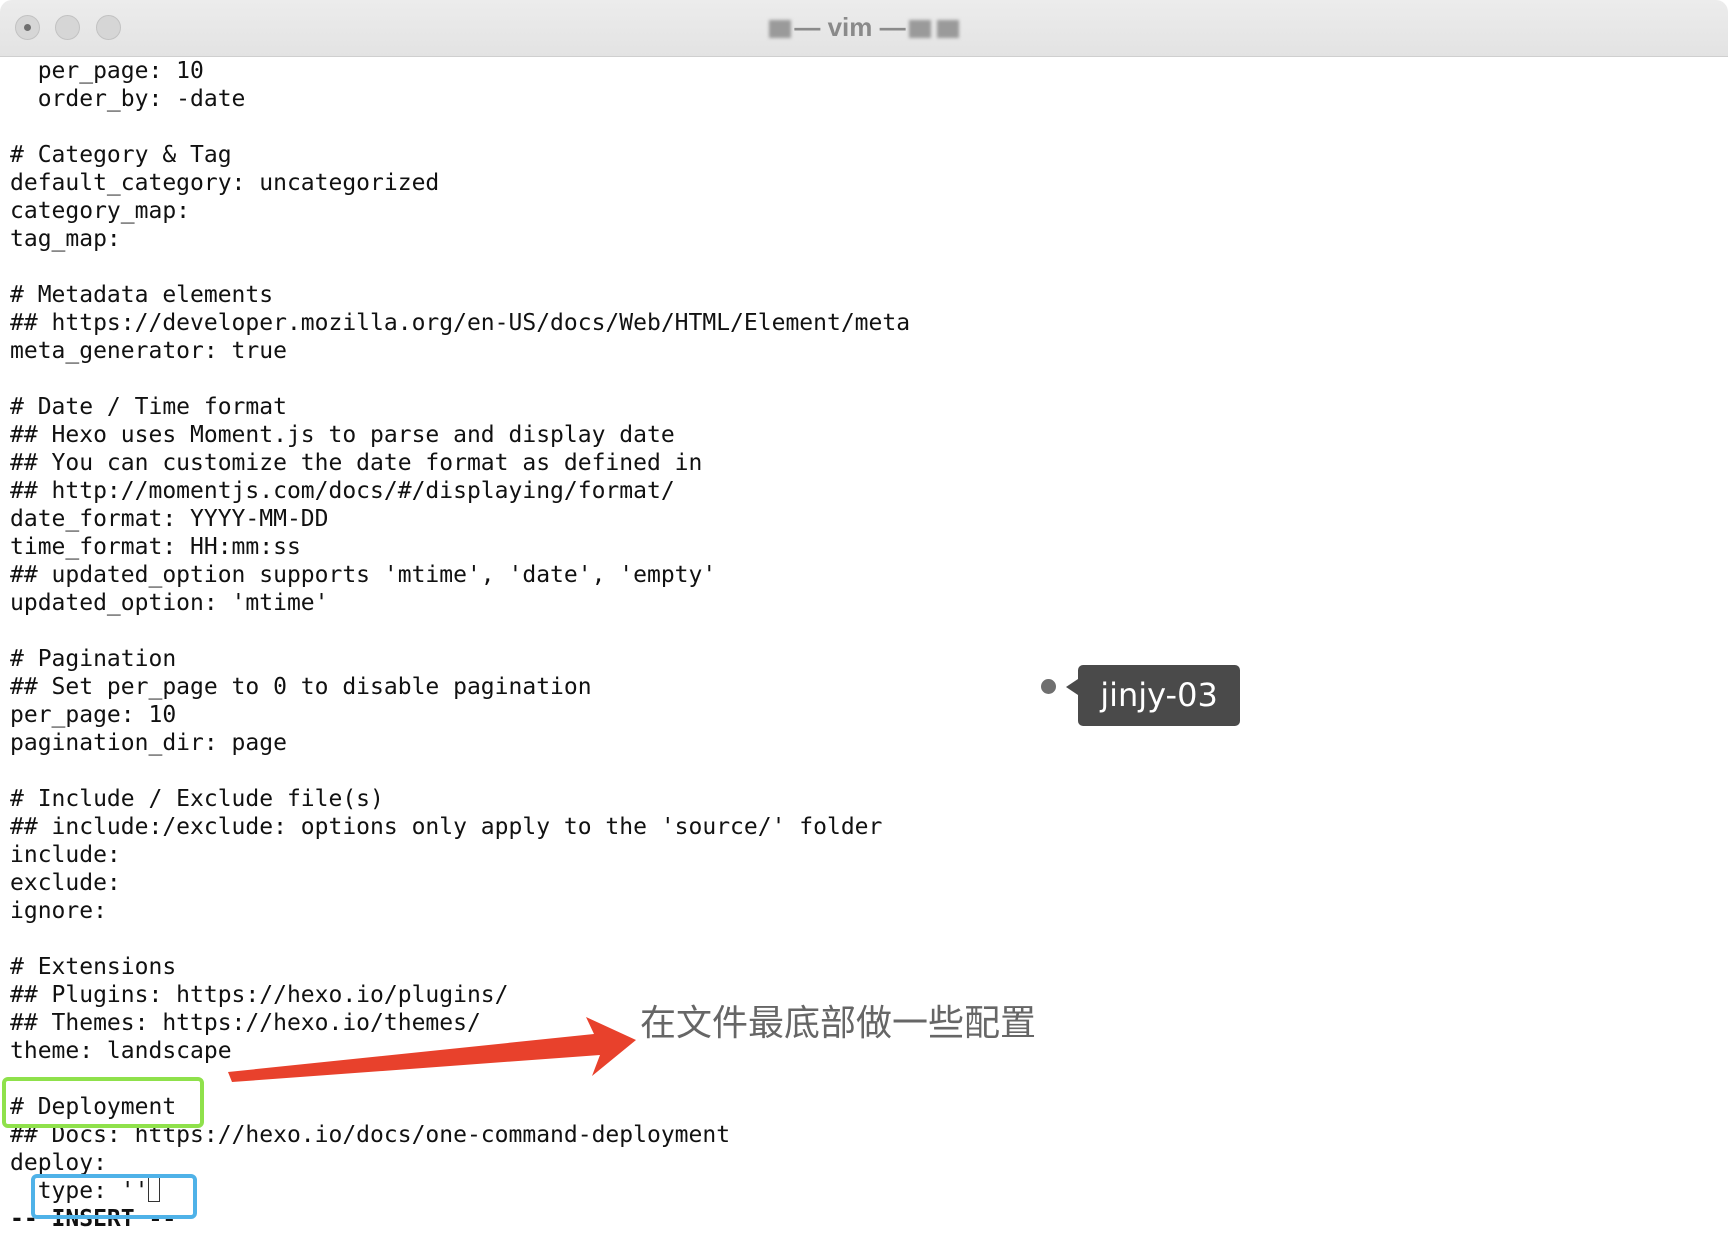 Image resolution: width=1728 pixels, height=1246 pixels. Describe the element at coordinates (432, 1049) in the screenshot. I see `annotation-arrow` at that location.